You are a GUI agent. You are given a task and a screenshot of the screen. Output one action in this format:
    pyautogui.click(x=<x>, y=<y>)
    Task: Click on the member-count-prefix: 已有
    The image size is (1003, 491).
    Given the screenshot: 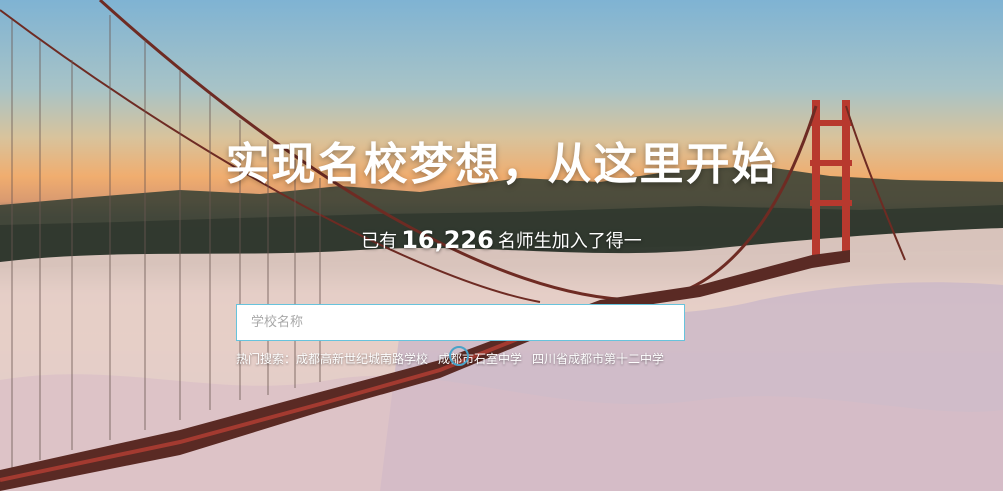 What is the action you would take?
    pyautogui.click(x=379, y=241)
    